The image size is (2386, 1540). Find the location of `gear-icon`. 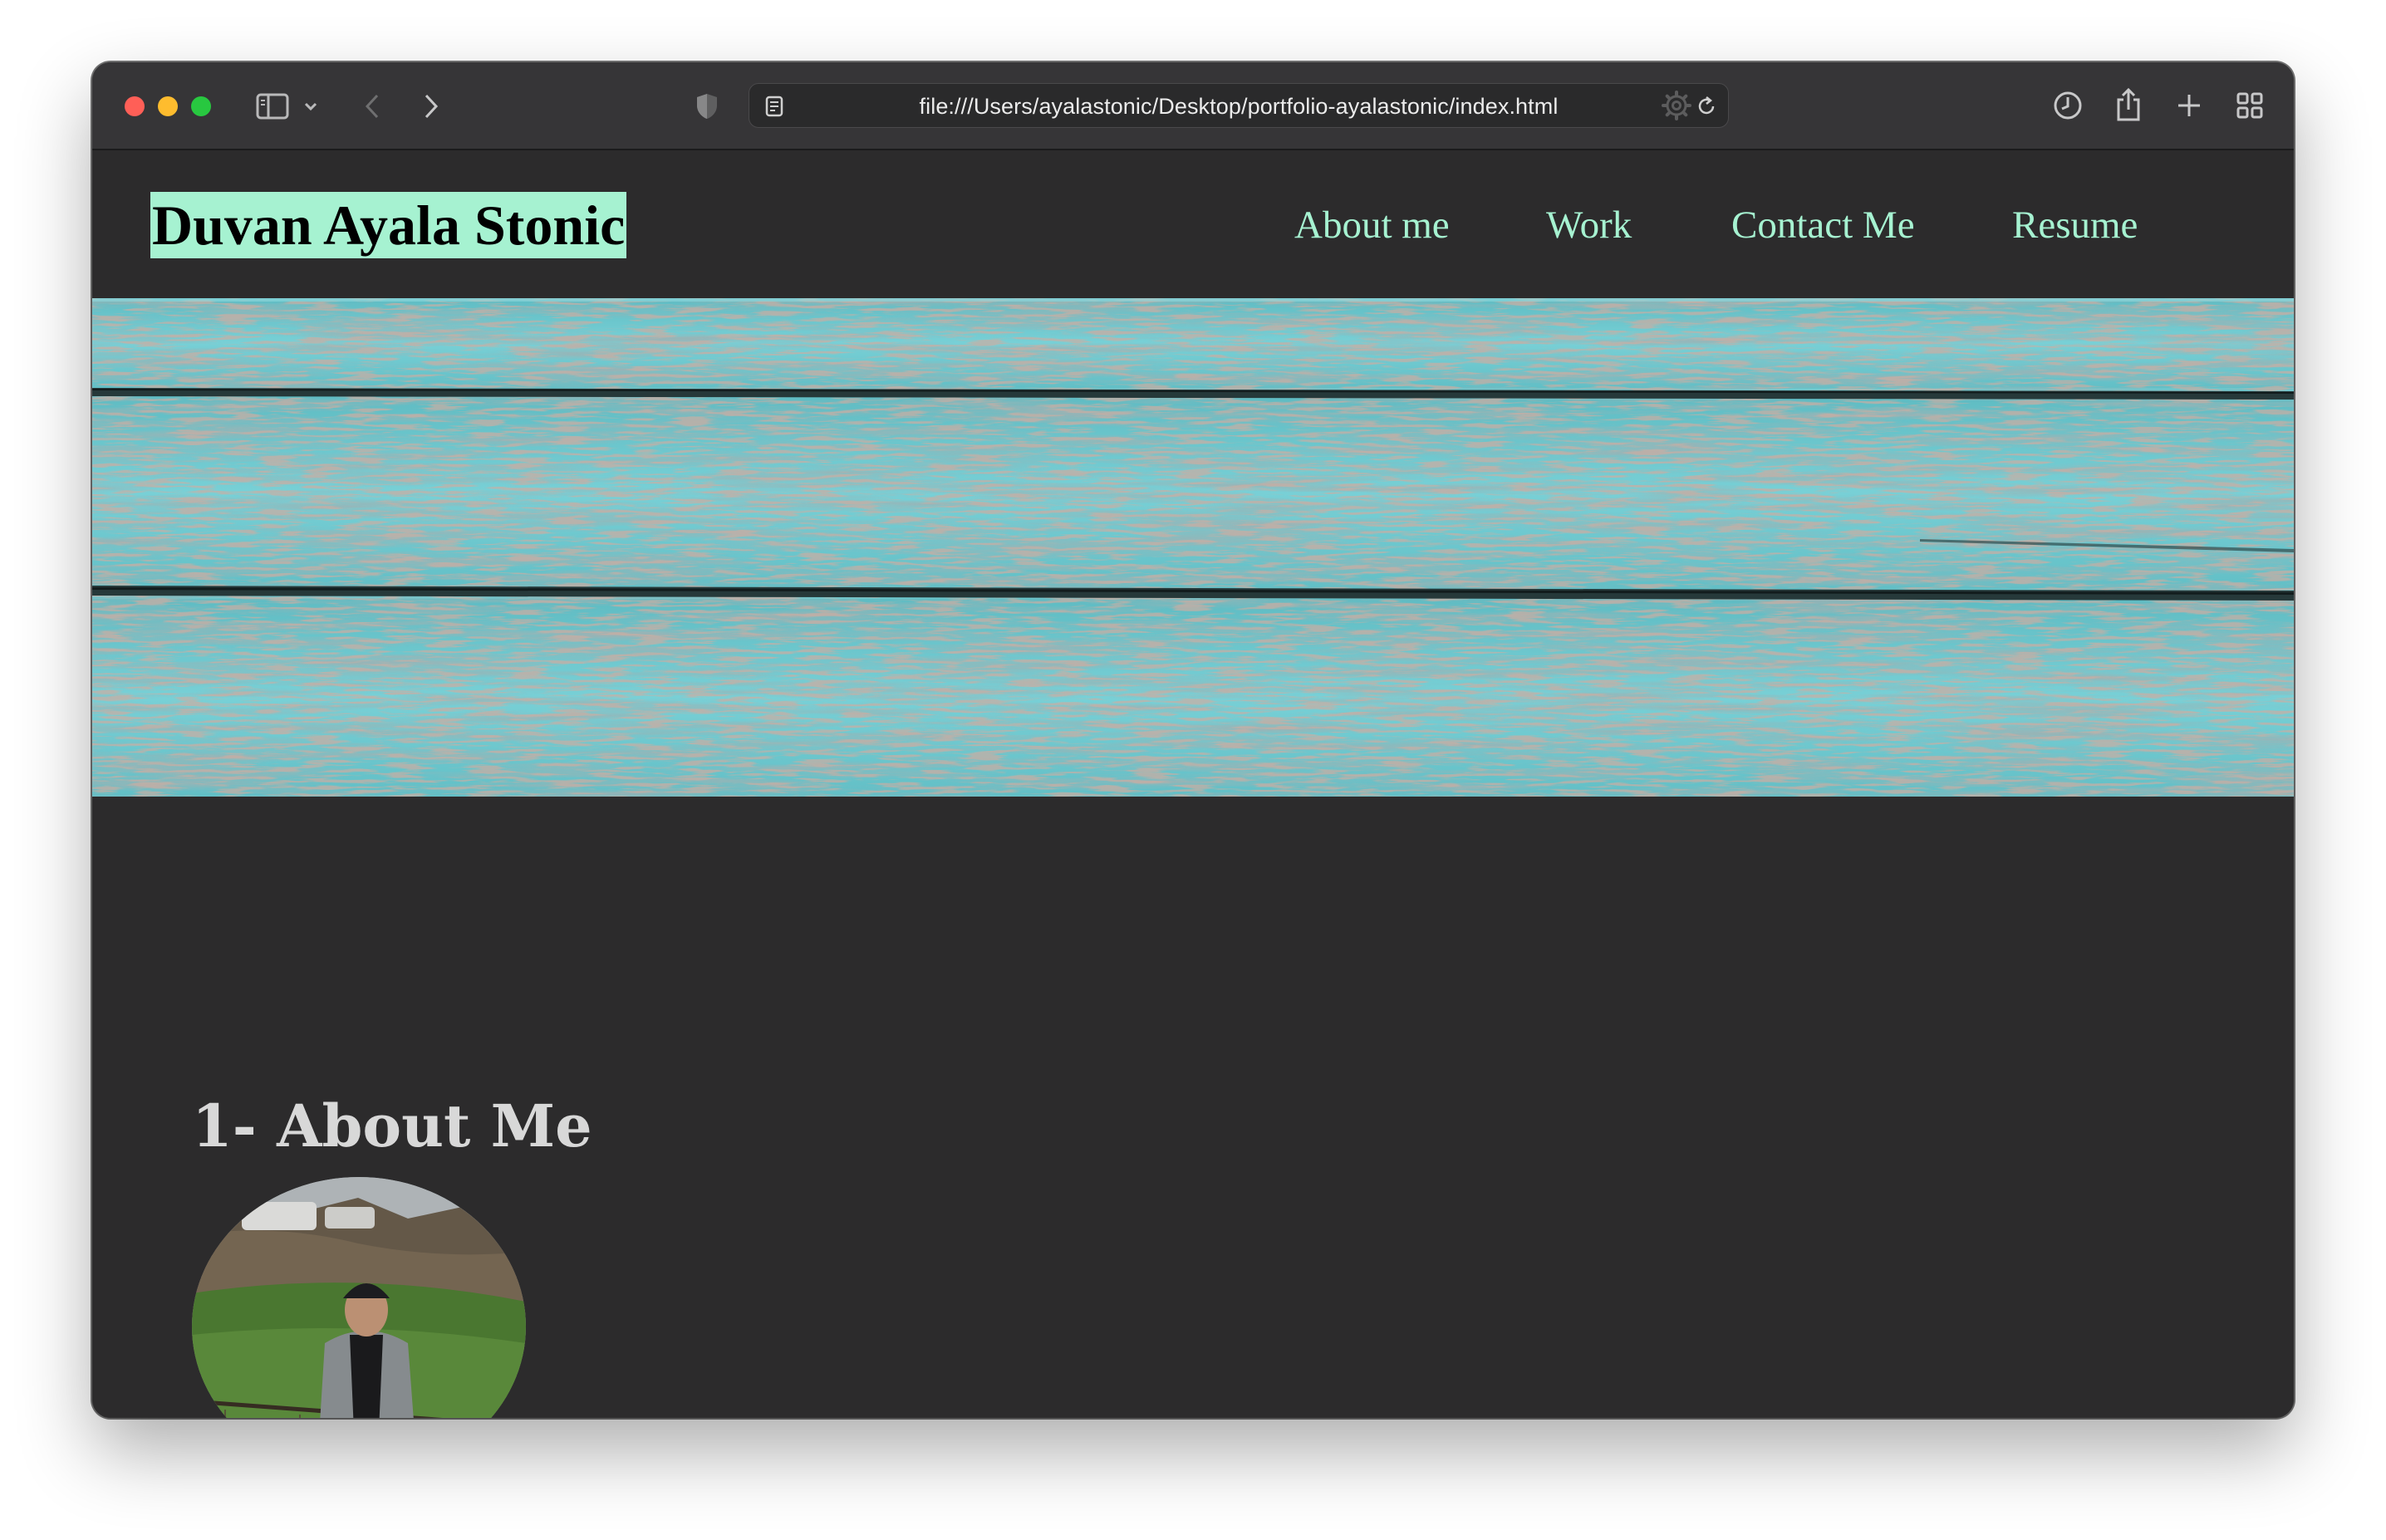

gear-icon is located at coordinates (1677, 105).